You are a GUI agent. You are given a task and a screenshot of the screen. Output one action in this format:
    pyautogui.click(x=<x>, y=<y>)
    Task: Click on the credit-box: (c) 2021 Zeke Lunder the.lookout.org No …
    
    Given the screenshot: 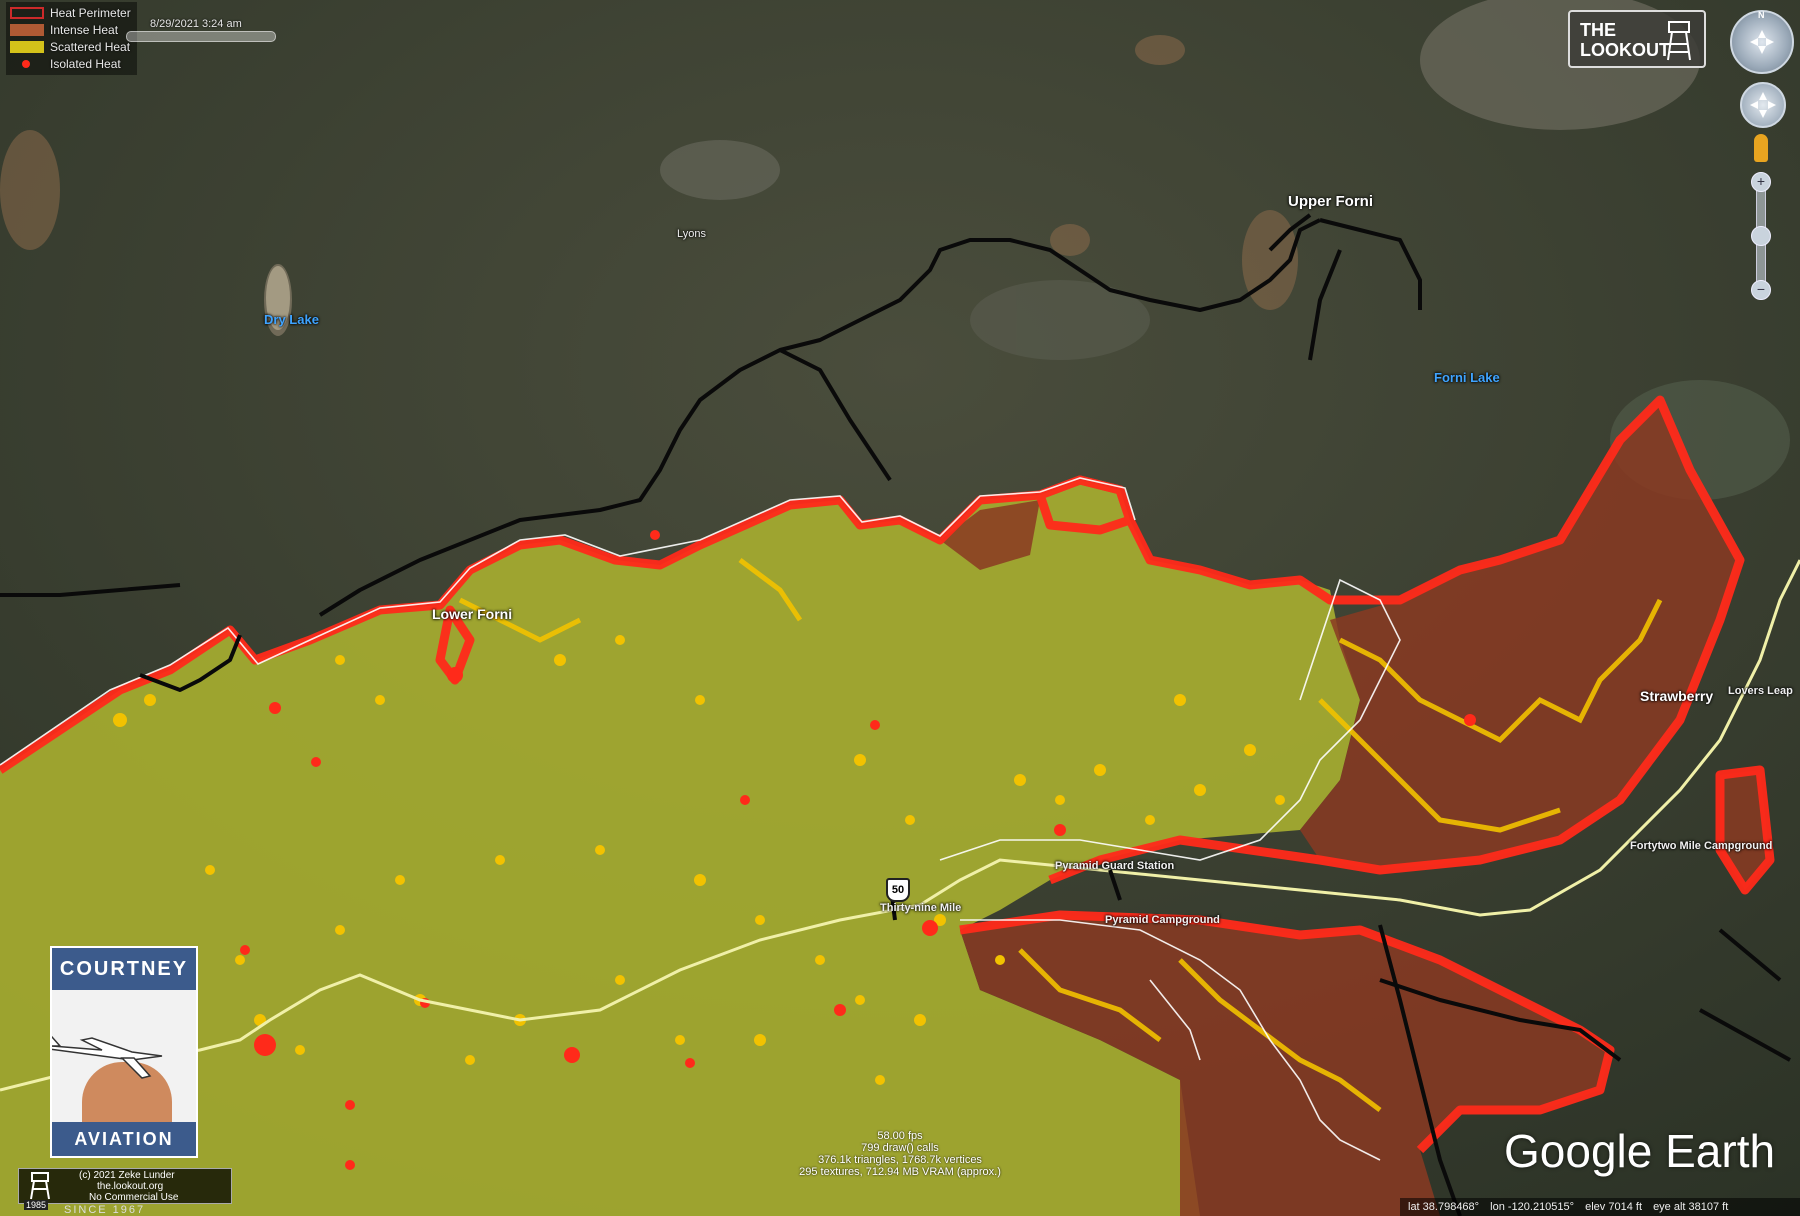 What is the action you would take?
    pyautogui.click(x=125, y=1186)
    